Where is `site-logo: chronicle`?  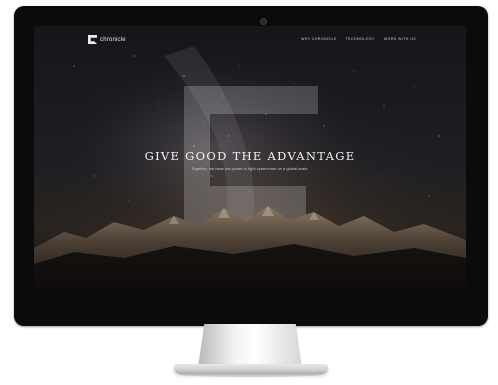
site-logo: chronicle is located at coordinates (107, 39).